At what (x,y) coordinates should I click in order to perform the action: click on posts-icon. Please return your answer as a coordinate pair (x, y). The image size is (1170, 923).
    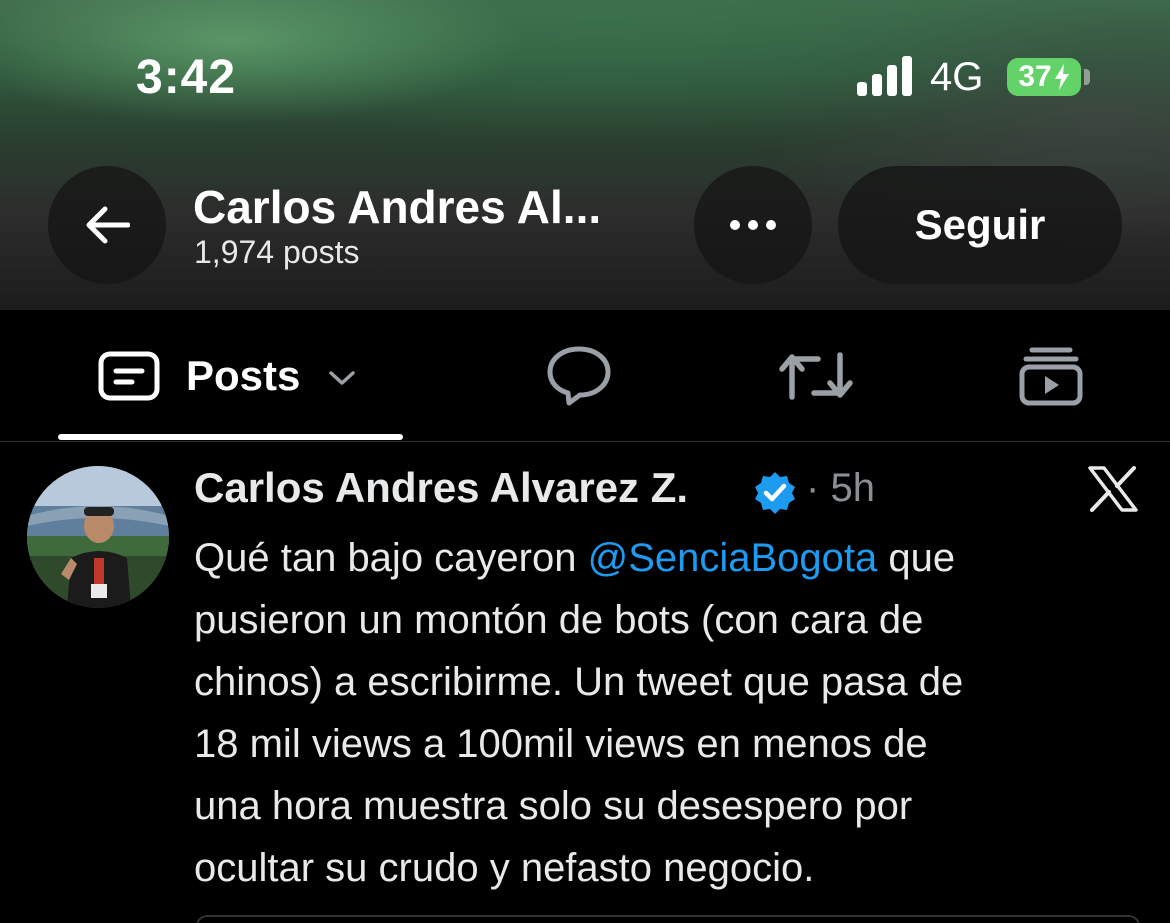
    Looking at the image, I should click on (129, 375).